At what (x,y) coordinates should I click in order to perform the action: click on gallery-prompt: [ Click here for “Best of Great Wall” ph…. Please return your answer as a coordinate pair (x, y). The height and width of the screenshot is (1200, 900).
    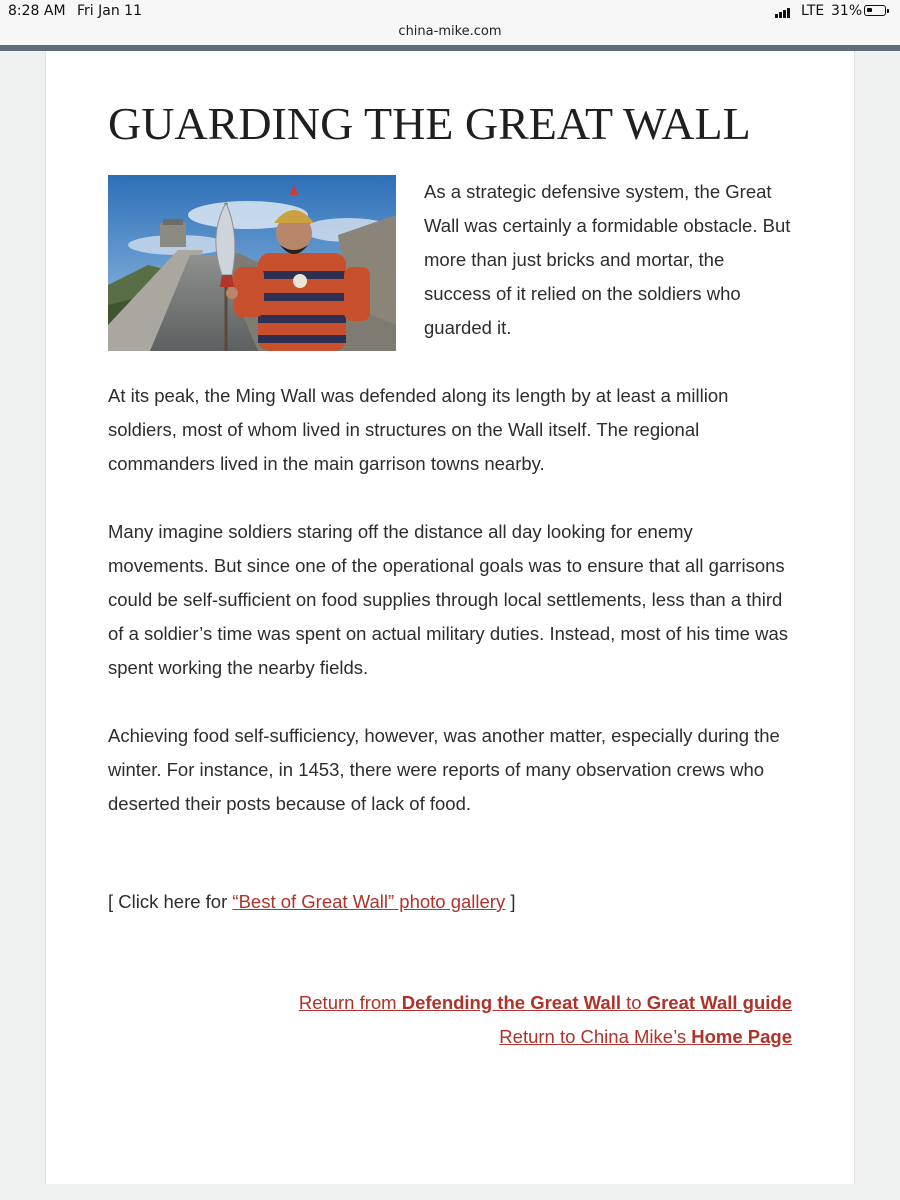
    Looking at the image, I should click on (450, 902).